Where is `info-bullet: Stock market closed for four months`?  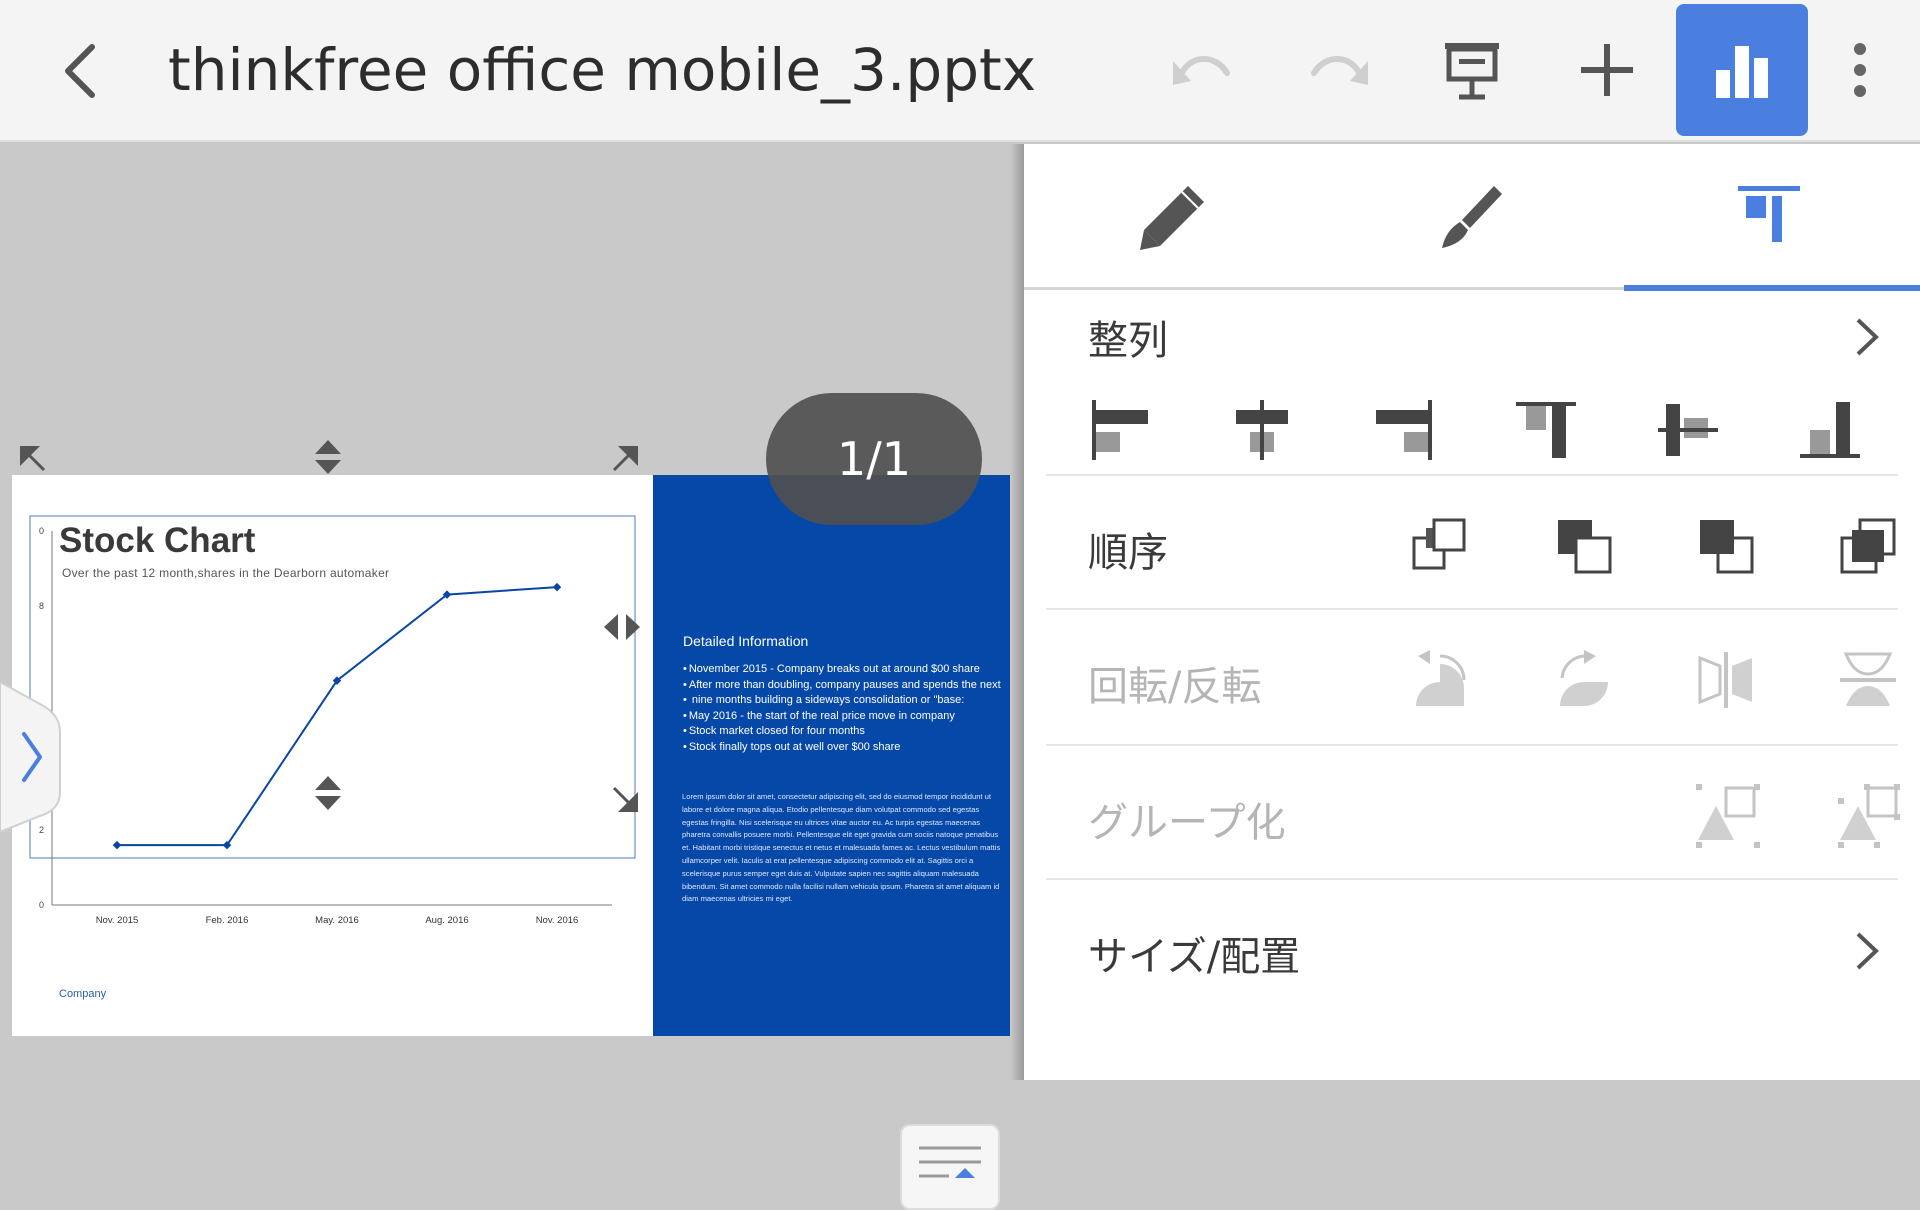 info-bullet: Stock market closed for four months is located at coordinates (845, 732).